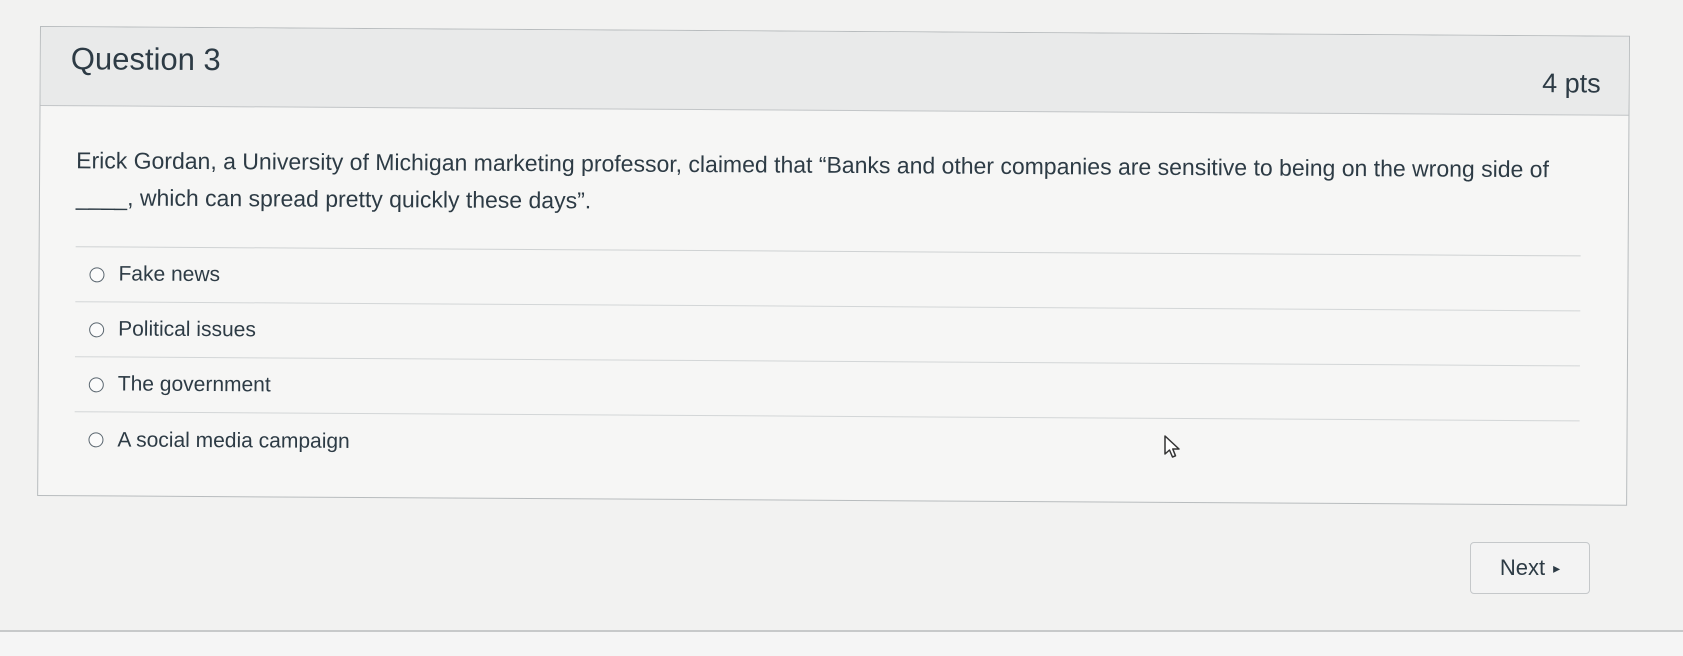 The height and width of the screenshot is (656, 1683). Describe the element at coordinates (1522, 567) in the screenshot. I see `next-button-label: Next` at that location.